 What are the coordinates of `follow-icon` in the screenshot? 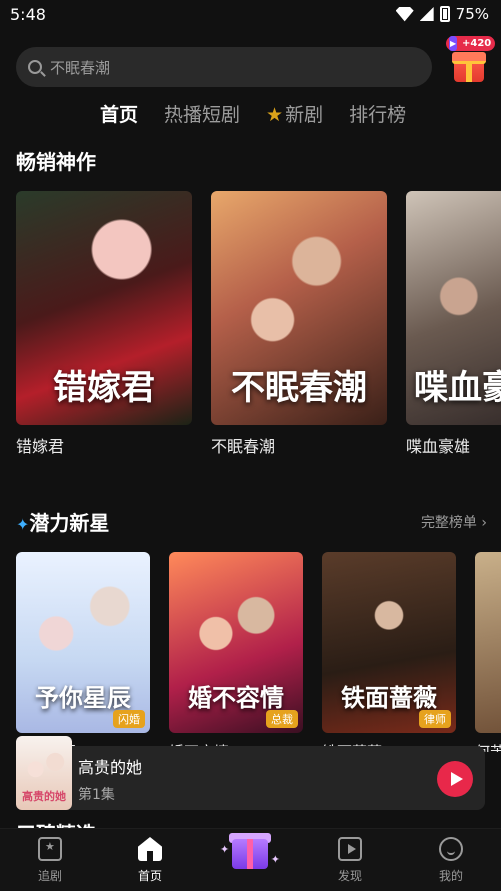 It's located at (50, 849).